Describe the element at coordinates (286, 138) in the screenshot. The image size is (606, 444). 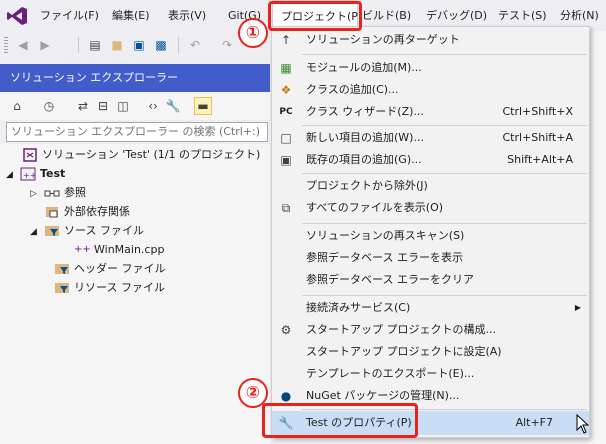
I see `new-item-icon: □` at that location.